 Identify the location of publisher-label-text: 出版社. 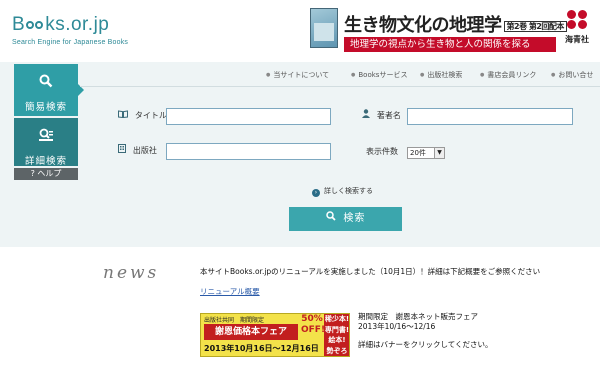
(144, 150).